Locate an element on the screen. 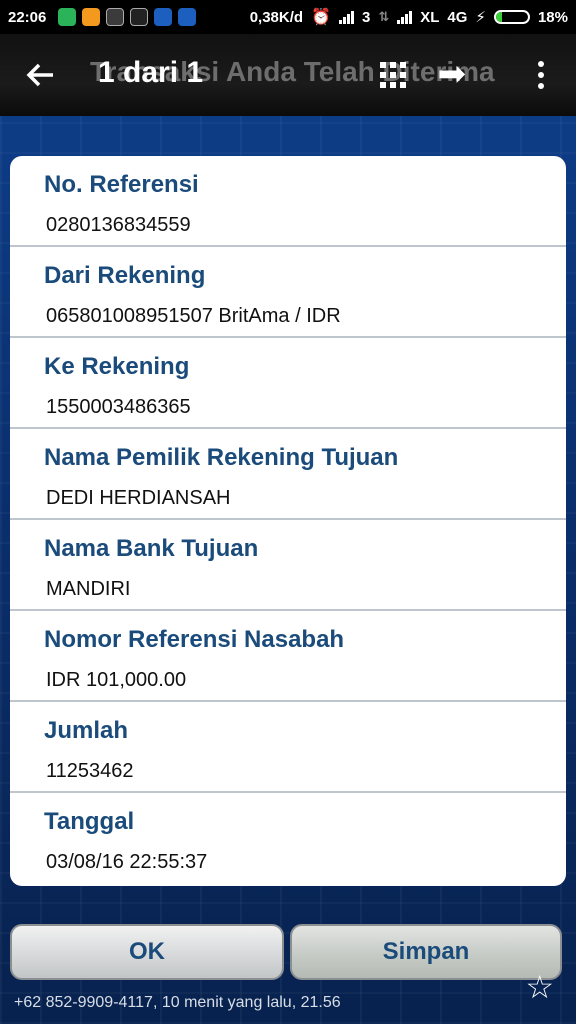 This screenshot has width=576, height=1024. detail-row-date: Tanggal 03/08/16 22:55:37 is located at coordinates (288, 838).